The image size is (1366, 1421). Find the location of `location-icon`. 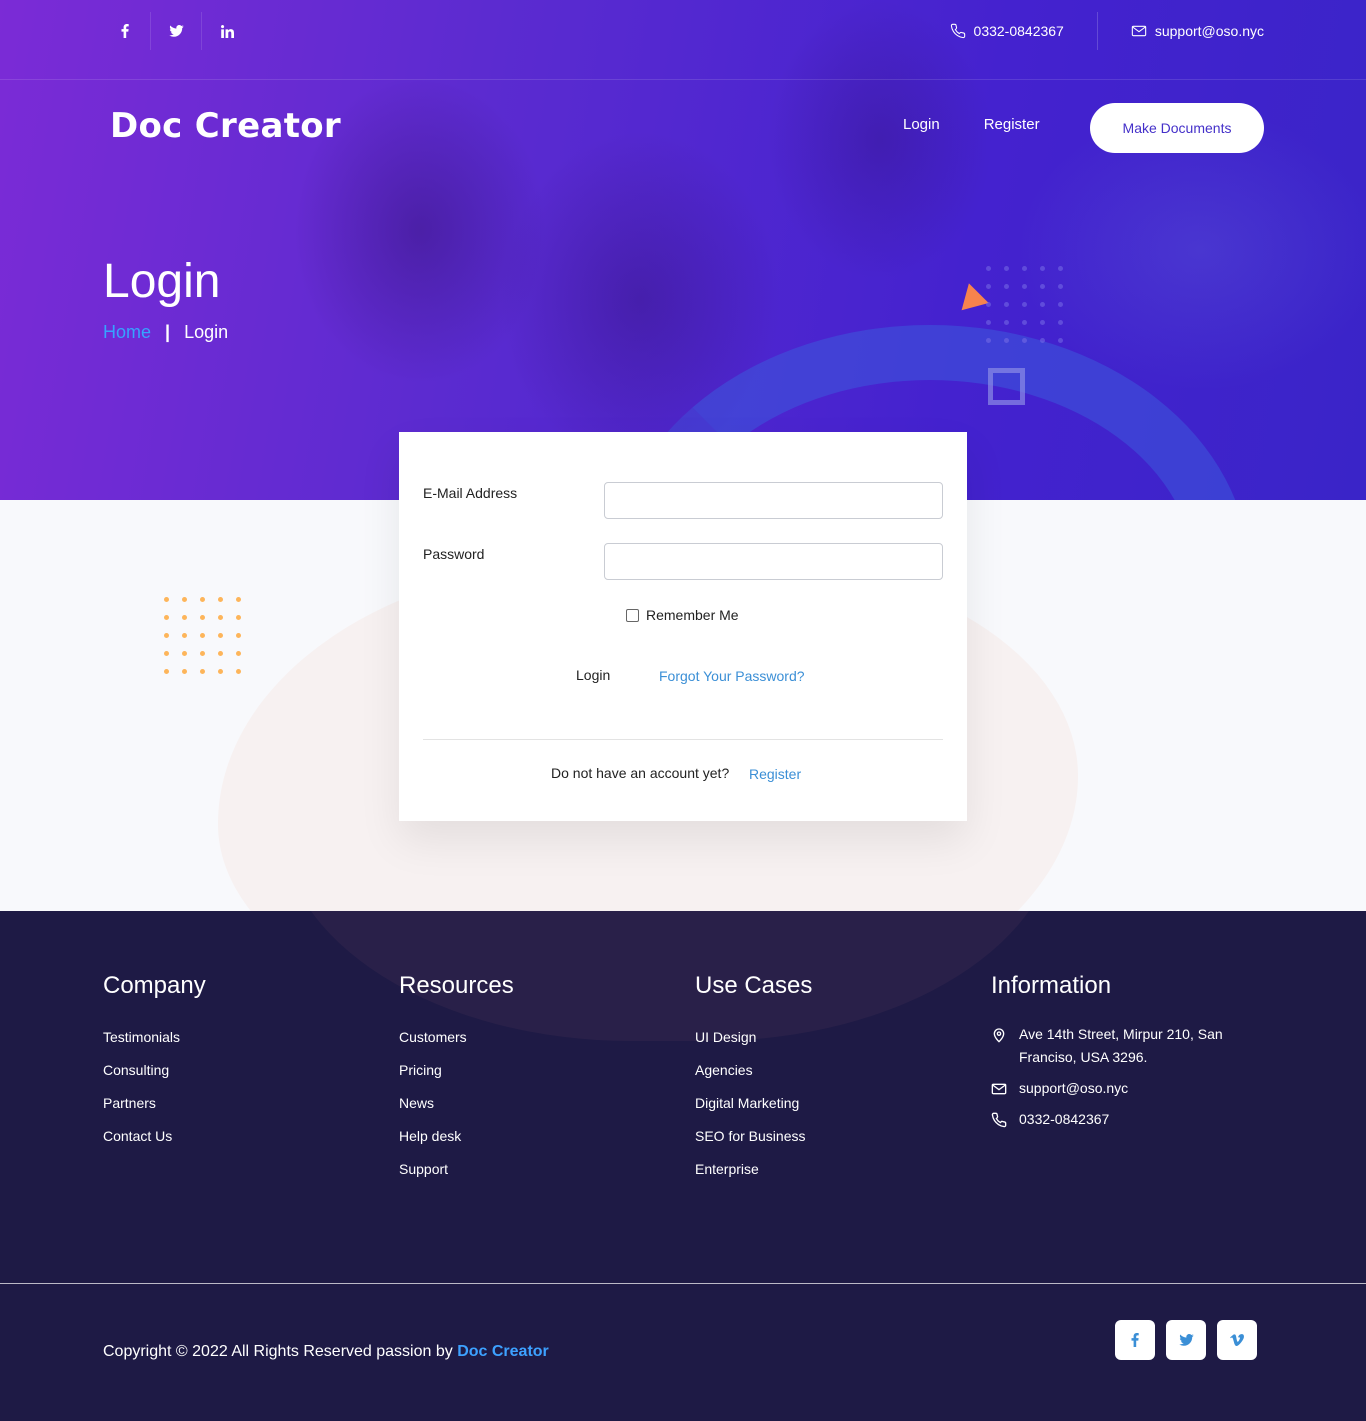

location-icon is located at coordinates (999, 1035).